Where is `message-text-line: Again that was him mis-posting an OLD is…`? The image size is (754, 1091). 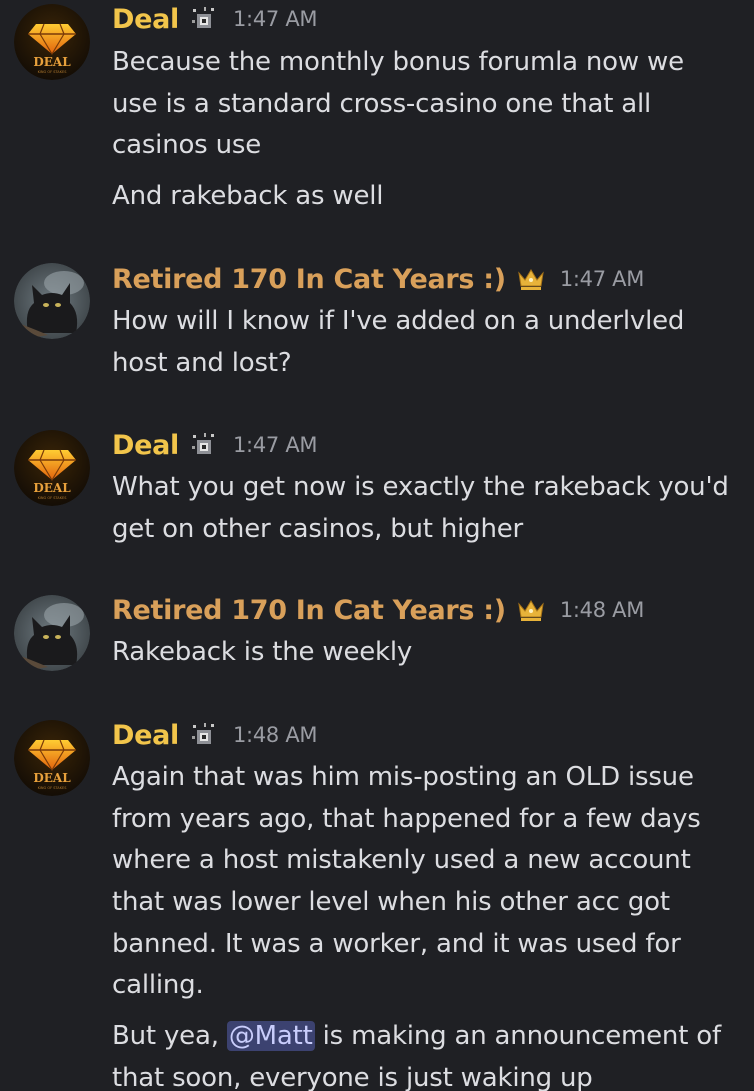
message-text-line: Again that was him mis-posting an OLD is… is located at coordinates (403, 777).